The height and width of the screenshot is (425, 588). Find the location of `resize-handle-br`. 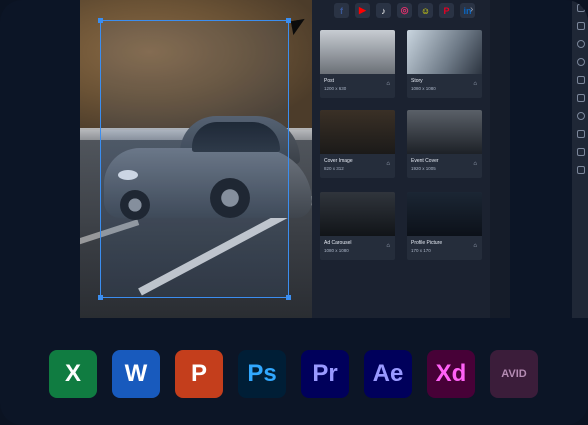

resize-handle-br is located at coordinates (288, 297).